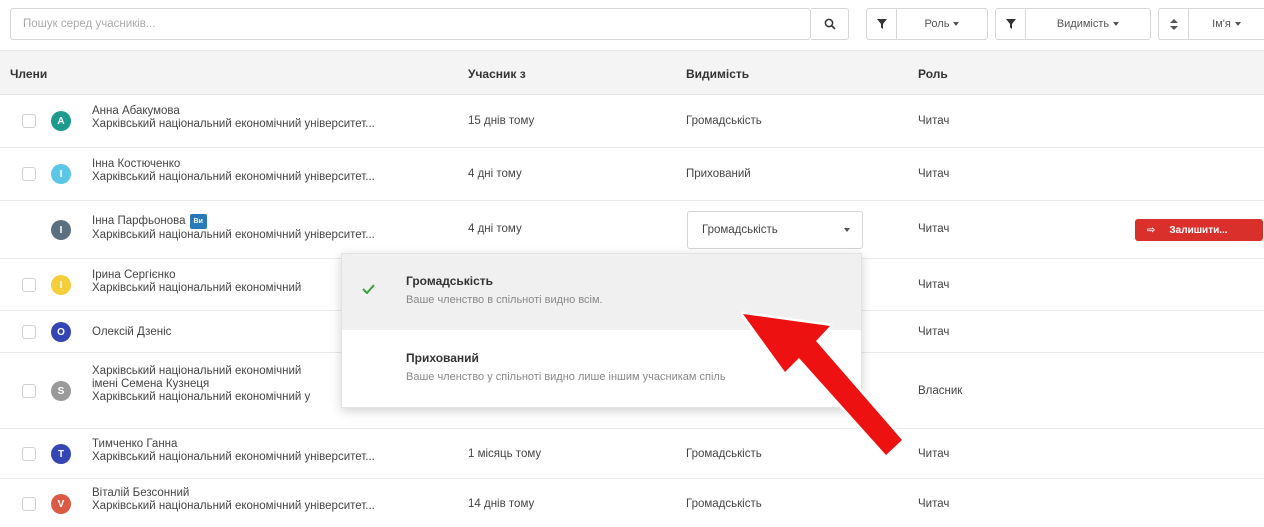  I want to click on avatar: V, so click(61, 504).